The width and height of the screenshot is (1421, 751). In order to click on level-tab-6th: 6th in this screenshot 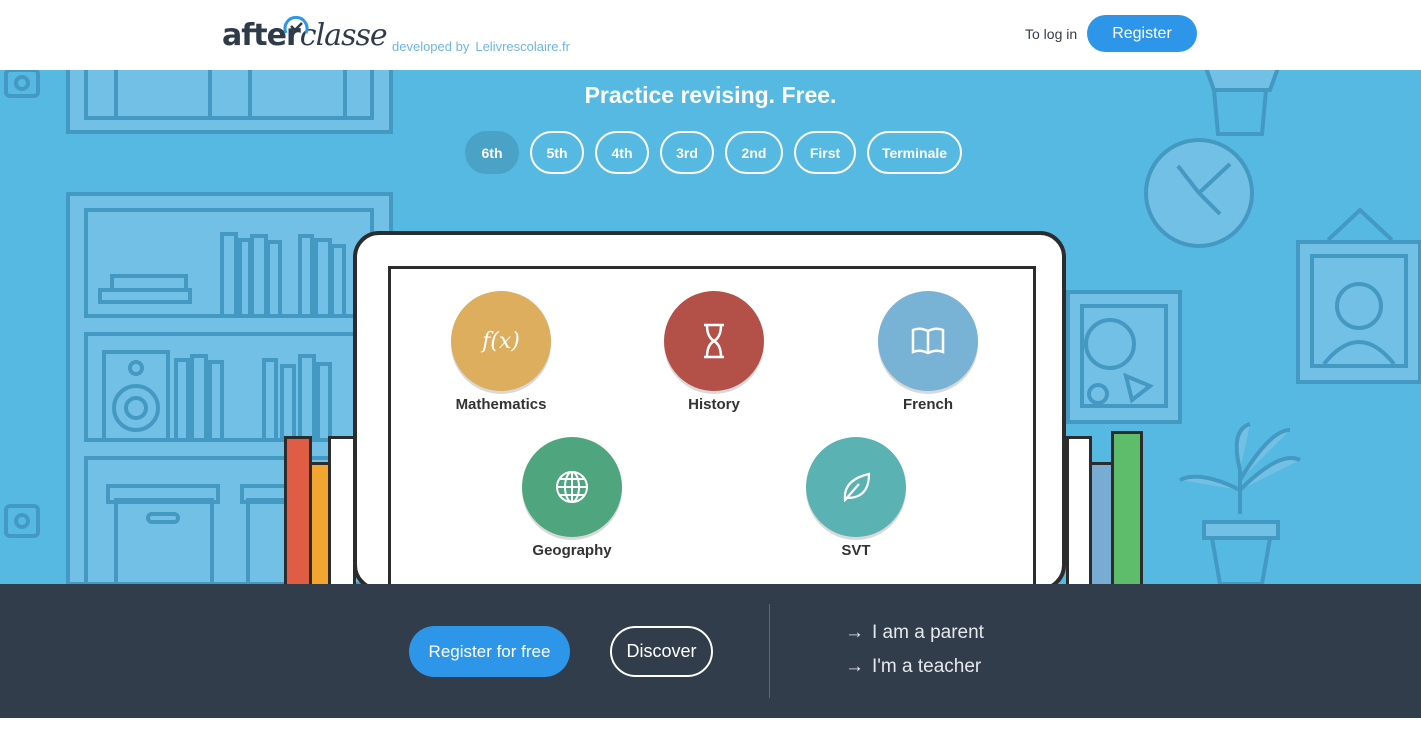, I will do `click(492, 152)`.